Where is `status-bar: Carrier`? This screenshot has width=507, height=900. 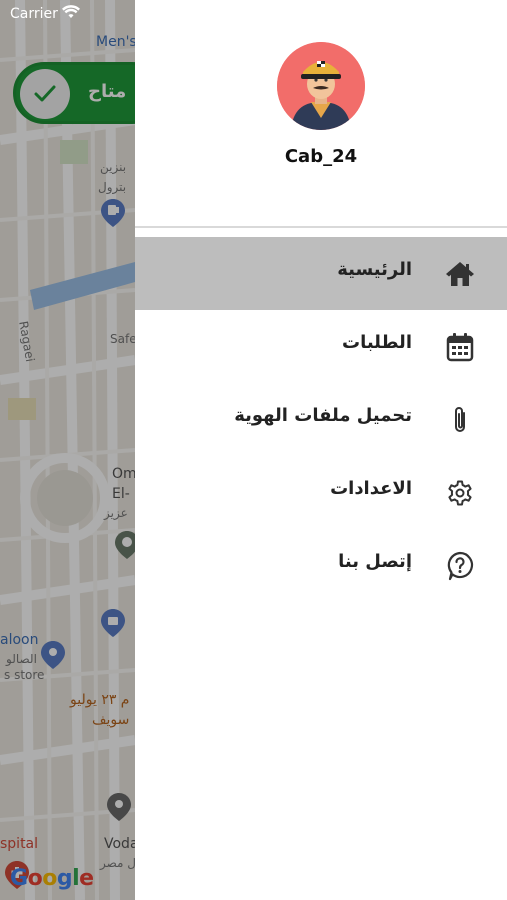 status-bar: Carrier is located at coordinates (67, 14).